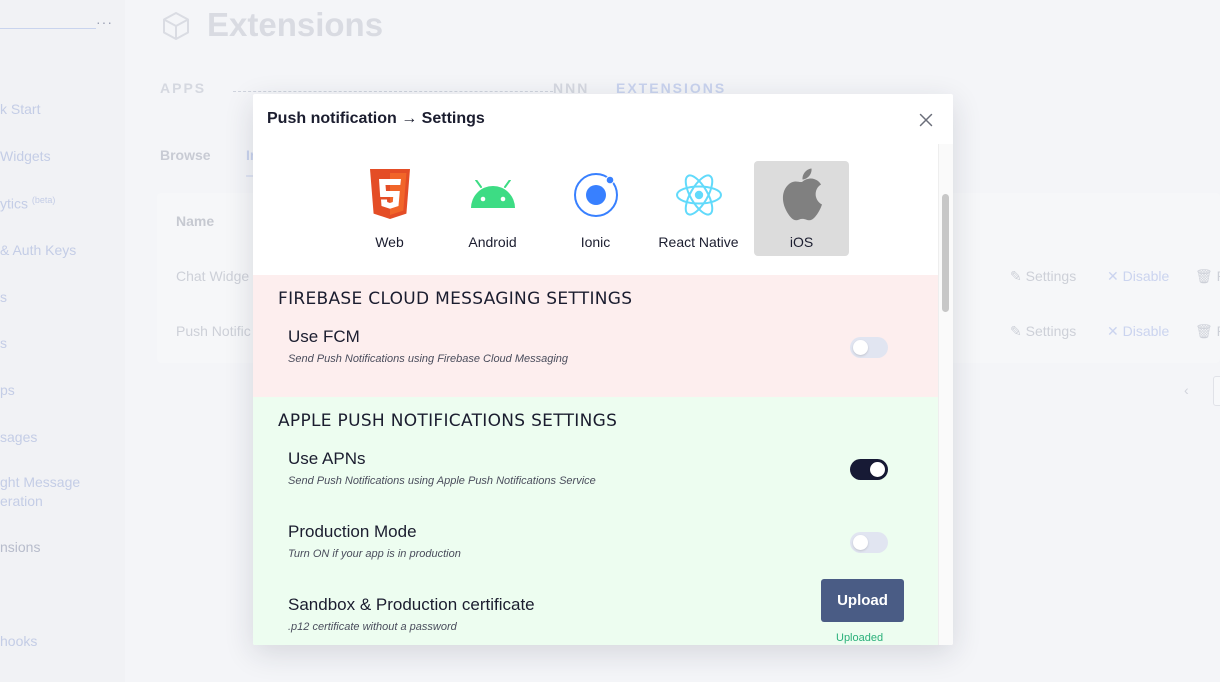  Describe the element at coordinates (324, 336) in the screenshot. I see `use-fcm-title: Use FCM` at that location.